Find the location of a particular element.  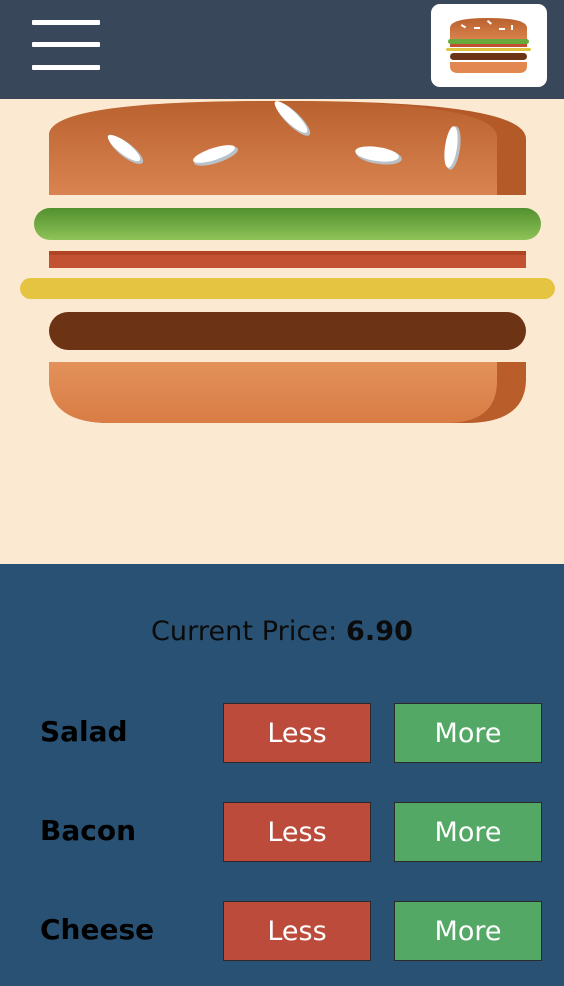

bun-bottom is located at coordinates (287, 392).